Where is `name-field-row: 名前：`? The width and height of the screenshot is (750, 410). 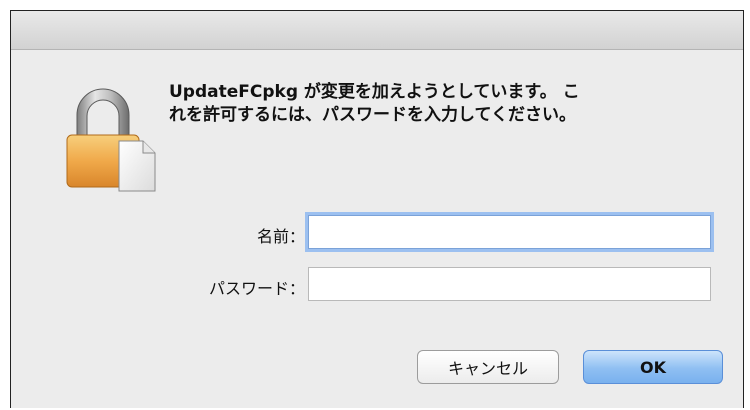
name-field-row: 名前： is located at coordinates (377, 233).